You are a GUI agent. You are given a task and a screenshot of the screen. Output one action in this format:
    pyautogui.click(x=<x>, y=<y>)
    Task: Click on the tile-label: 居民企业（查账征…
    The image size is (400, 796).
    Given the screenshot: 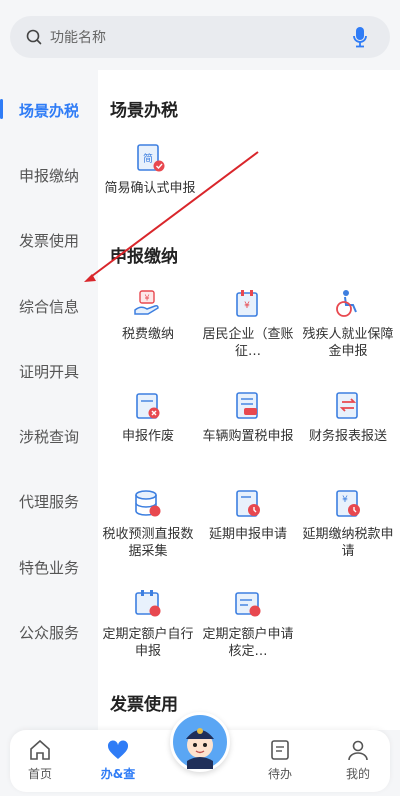 What is the action you would take?
    pyautogui.click(x=248, y=343)
    